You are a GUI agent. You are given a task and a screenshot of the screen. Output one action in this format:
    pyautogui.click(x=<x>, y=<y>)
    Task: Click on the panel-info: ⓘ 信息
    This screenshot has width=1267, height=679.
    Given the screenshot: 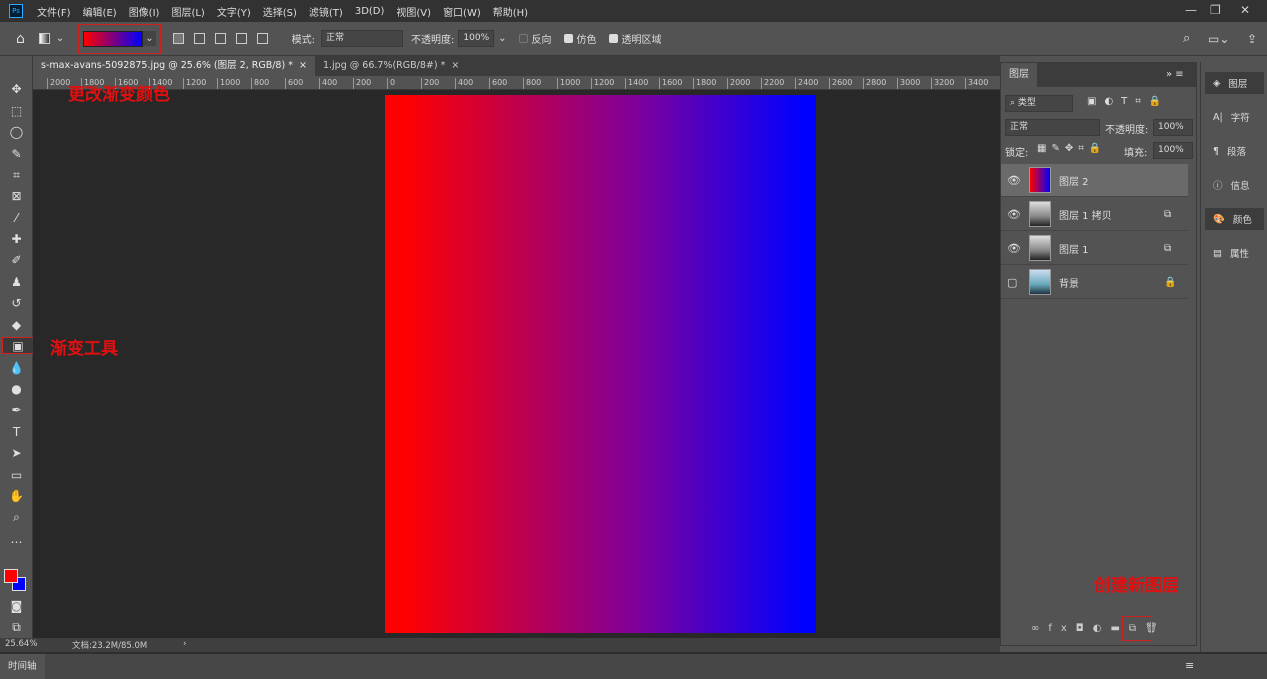 What is the action you would take?
    pyautogui.click(x=1234, y=185)
    